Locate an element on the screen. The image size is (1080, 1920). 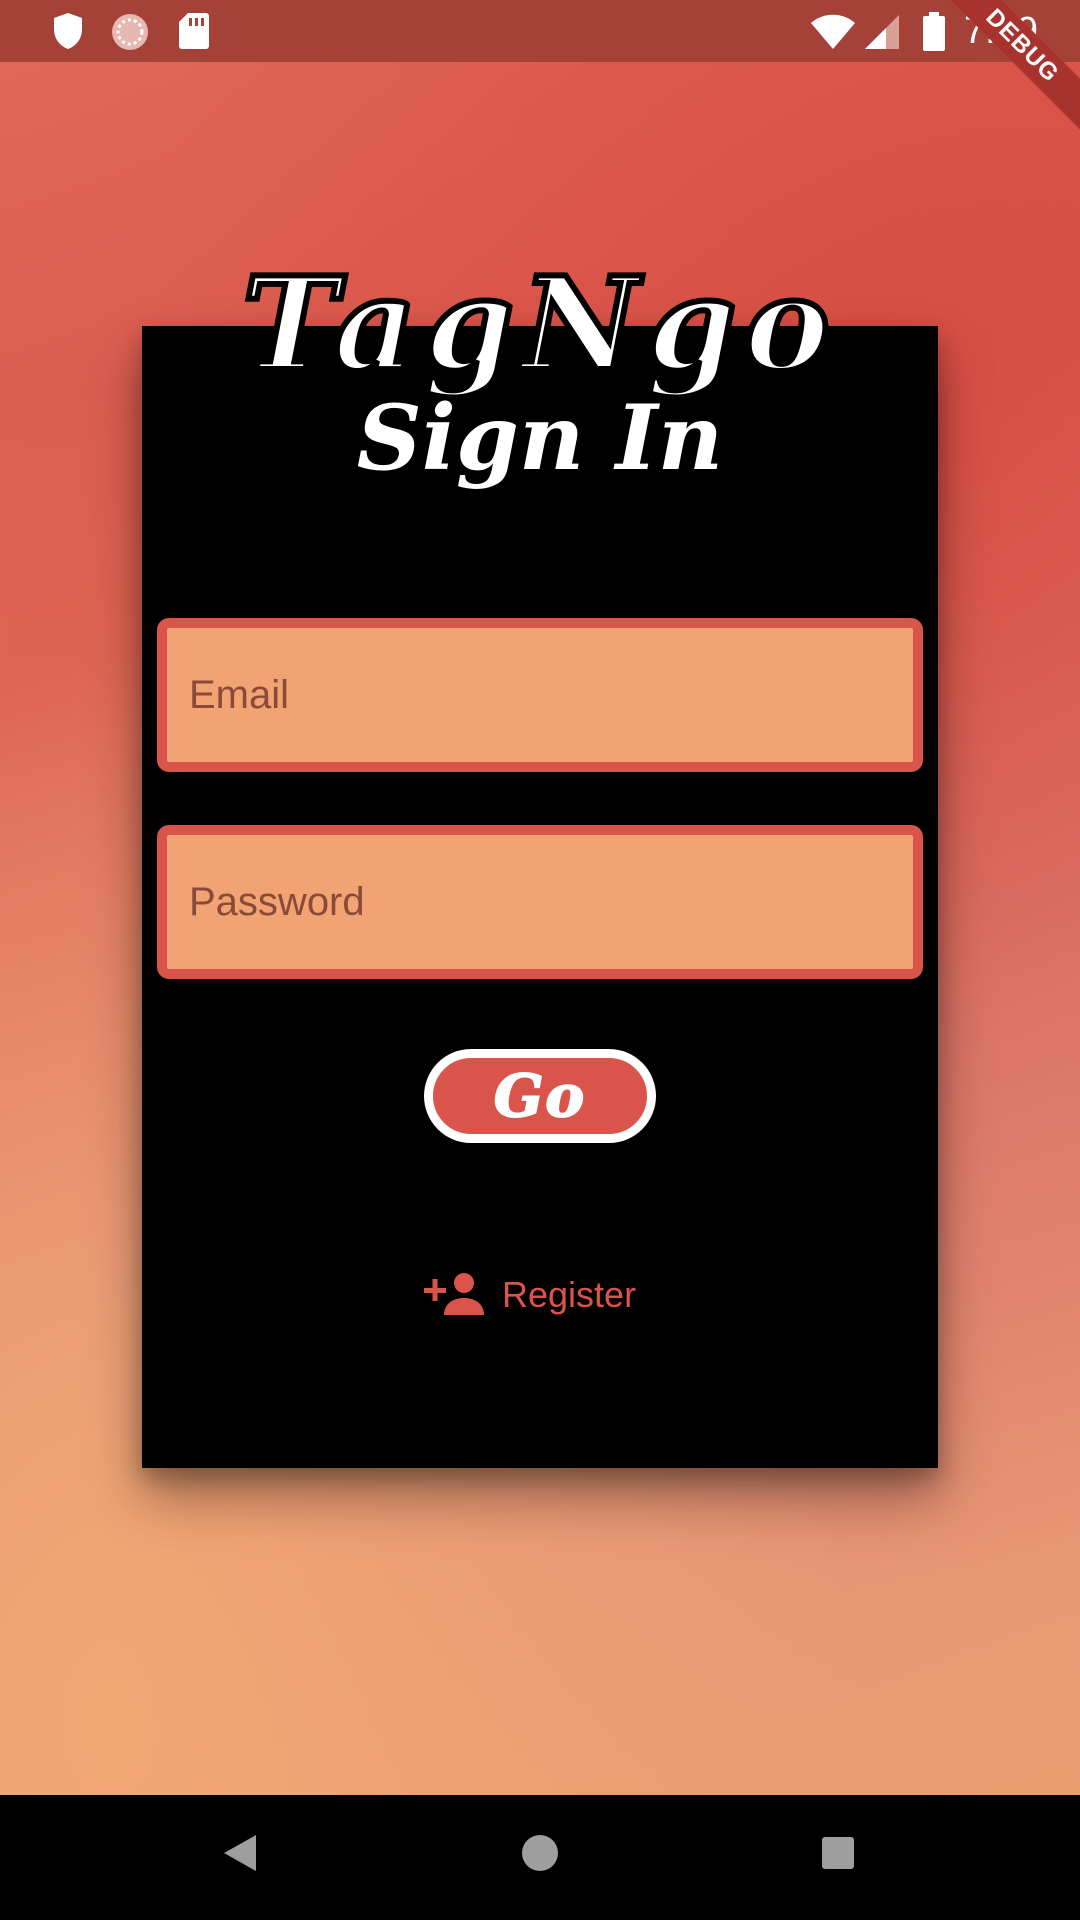
signal-icon is located at coordinates (882, 34).